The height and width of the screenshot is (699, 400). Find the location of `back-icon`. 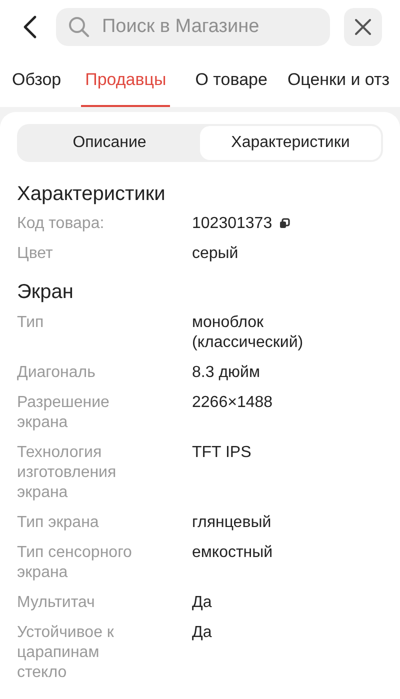

back-icon is located at coordinates (30, 26).